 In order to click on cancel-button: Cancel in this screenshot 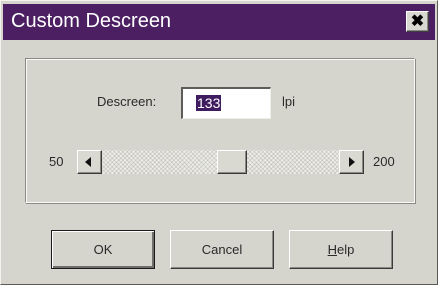, I will do `click(222, 249)`.